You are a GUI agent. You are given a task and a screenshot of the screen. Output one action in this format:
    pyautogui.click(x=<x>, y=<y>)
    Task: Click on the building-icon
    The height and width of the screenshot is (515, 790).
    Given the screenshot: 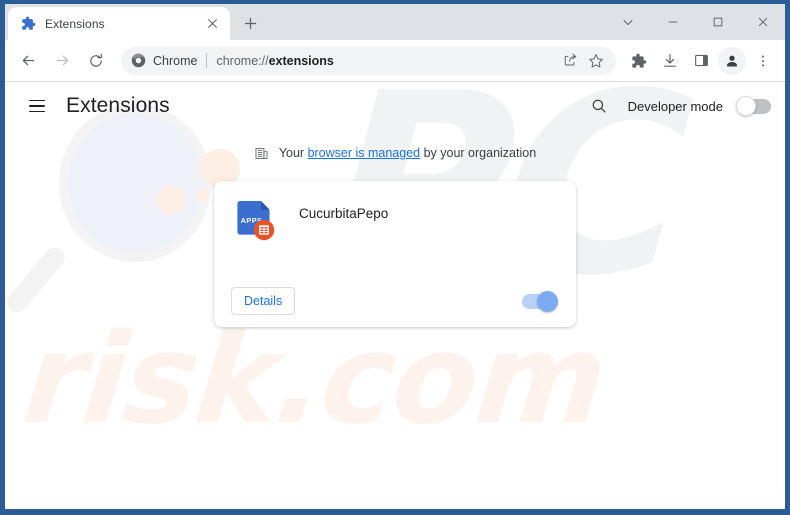 What is the action you would take?
    pyautogui.click(x=262, y=153)
    